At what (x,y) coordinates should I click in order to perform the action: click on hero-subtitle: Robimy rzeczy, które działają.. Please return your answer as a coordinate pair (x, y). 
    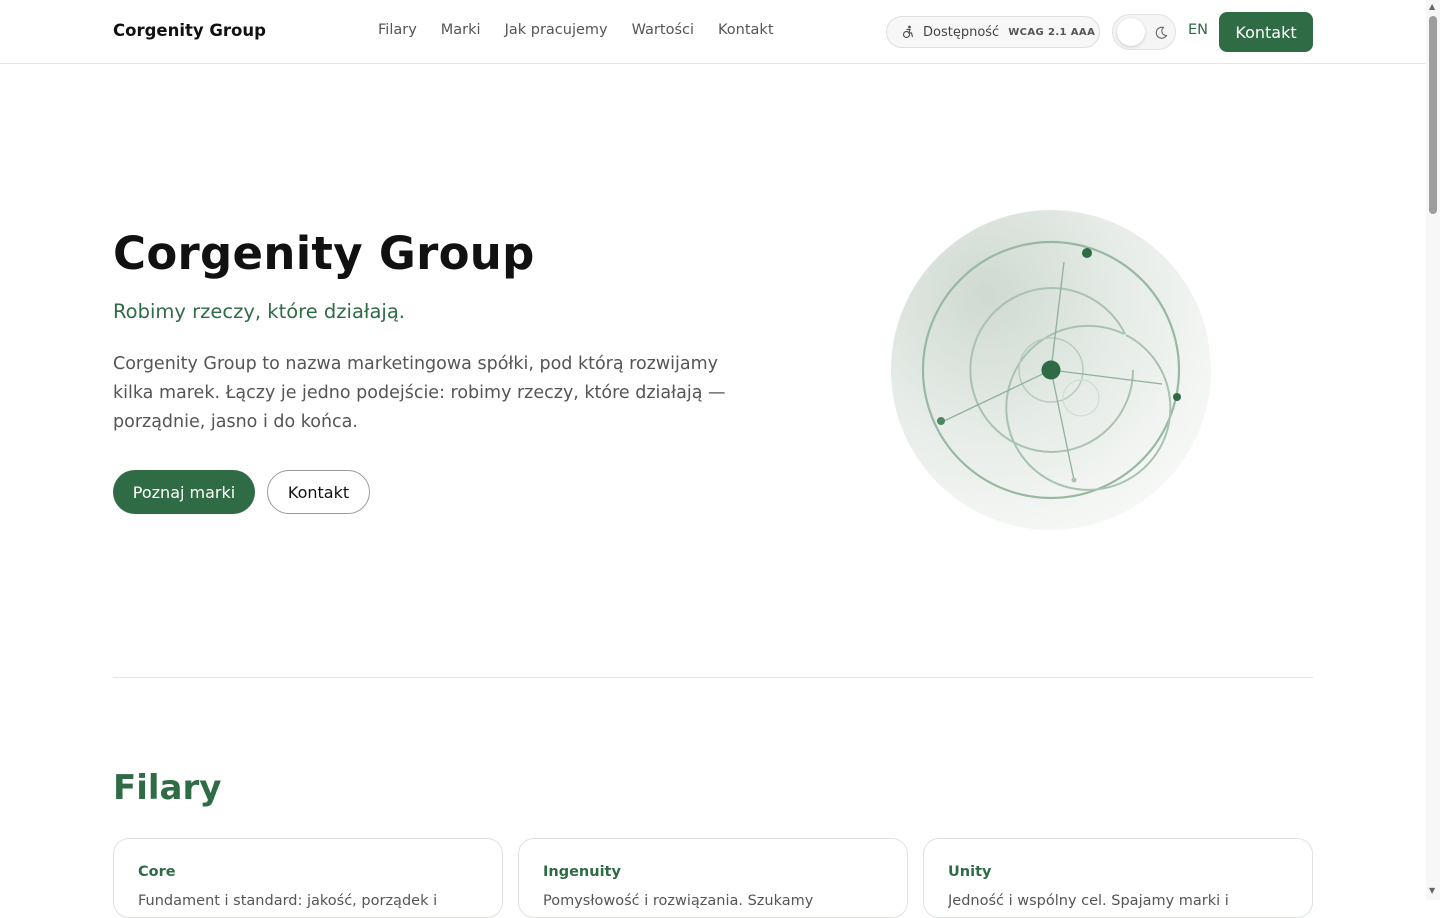
    Looking at the image, I should click on (259, 311).